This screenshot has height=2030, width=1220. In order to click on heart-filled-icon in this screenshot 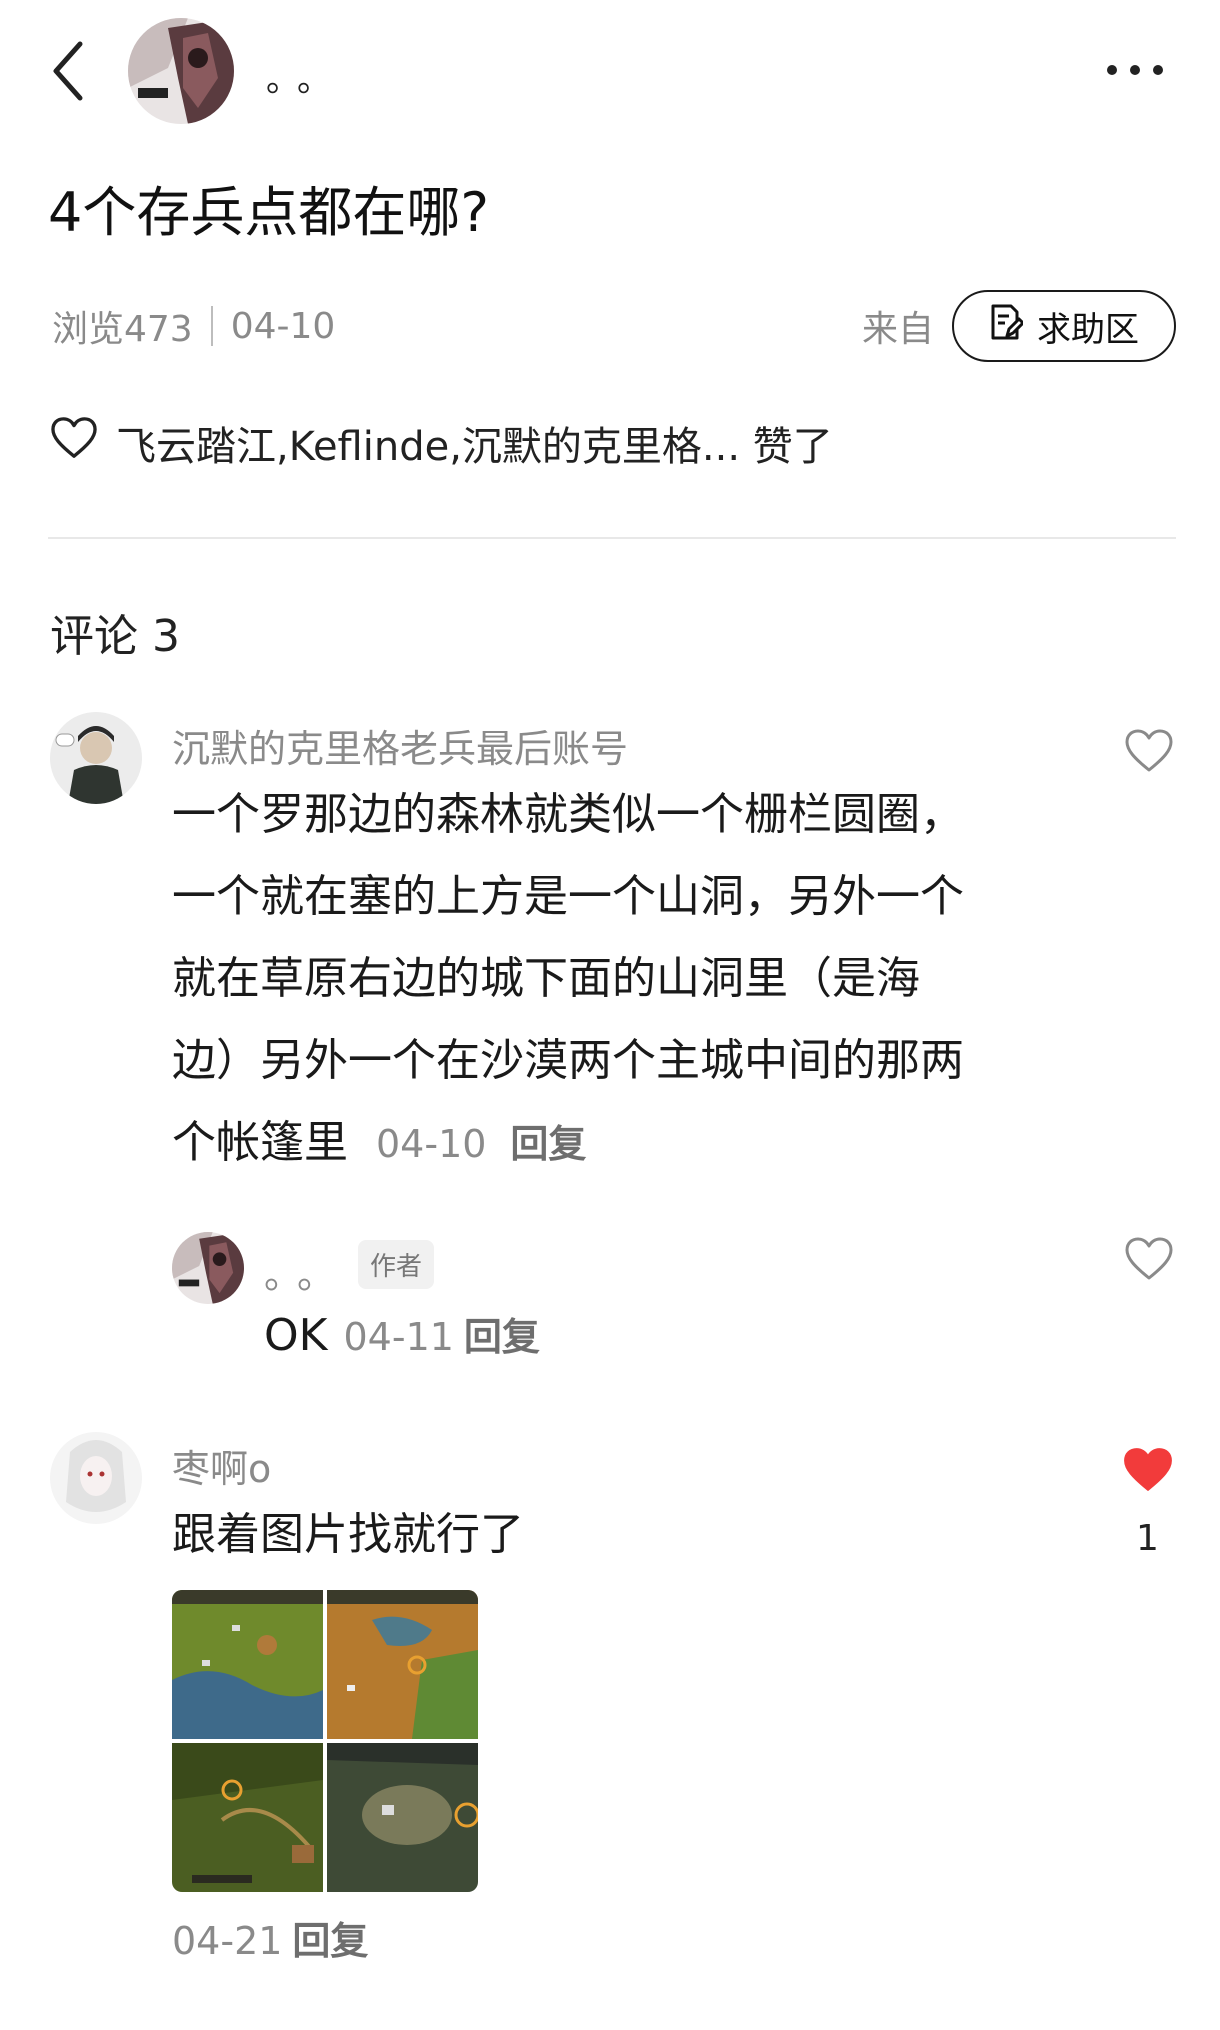, I will do `click(1148, 1470)`.